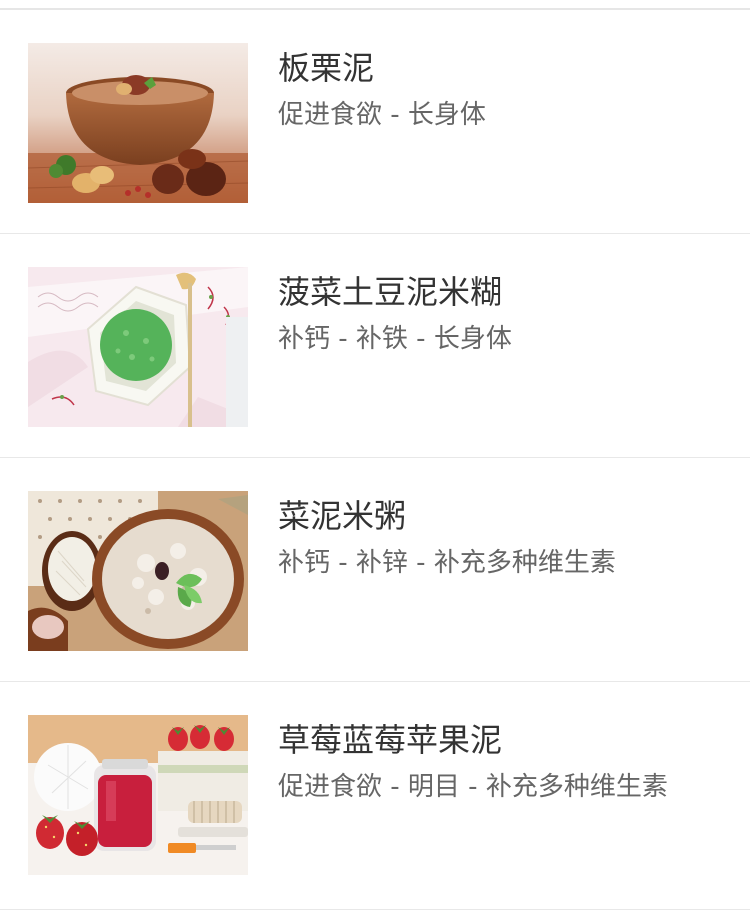 The image size is (750, 916). Describe the element at coordinates (395, 339) in the screenshot. I see `recipe-tags: 补钙 - 补铁 - 长身体` at that location.